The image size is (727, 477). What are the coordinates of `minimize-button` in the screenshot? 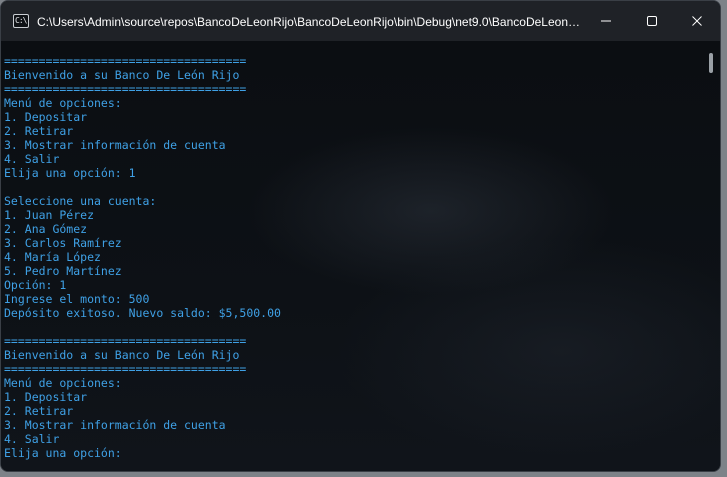 It's located at (606, 21).